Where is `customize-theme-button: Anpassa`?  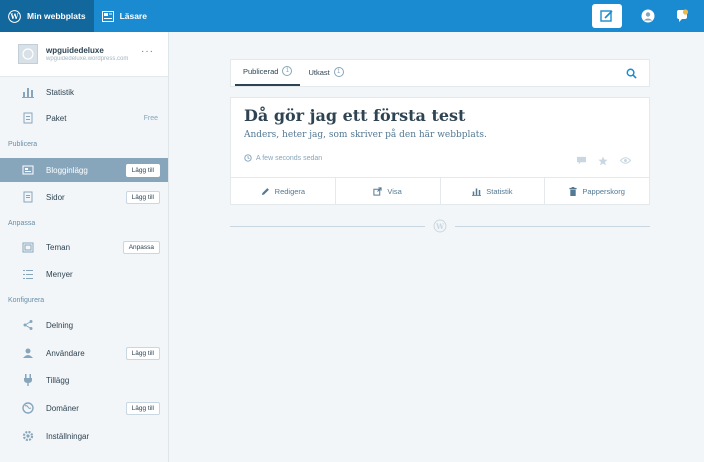 customize-theme-button: Anpassa is located at coordinates (141, 247).